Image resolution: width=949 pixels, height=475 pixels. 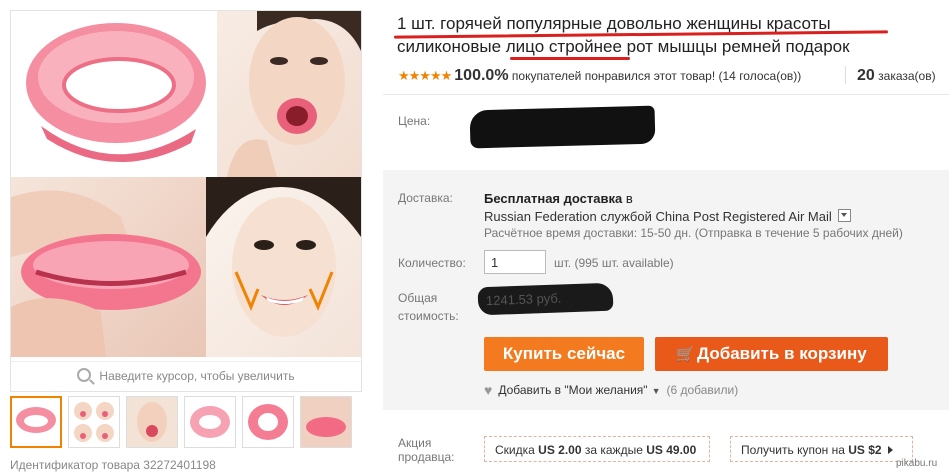 I want to click on product-photo-hand, so click(x=108, y=267).